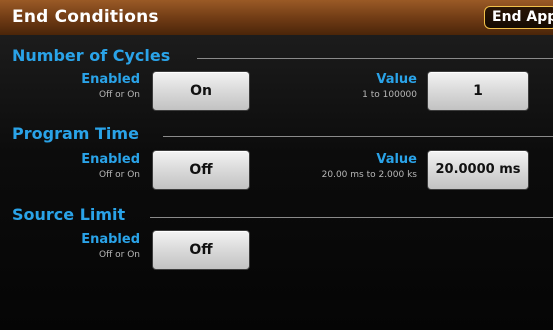 The width and height of the screenshot is (553, 330). What do you see at coordinates (201, 170) in the screenshot?
I see `program-time-enabled-button: Off` at bounding box center [201, 170].